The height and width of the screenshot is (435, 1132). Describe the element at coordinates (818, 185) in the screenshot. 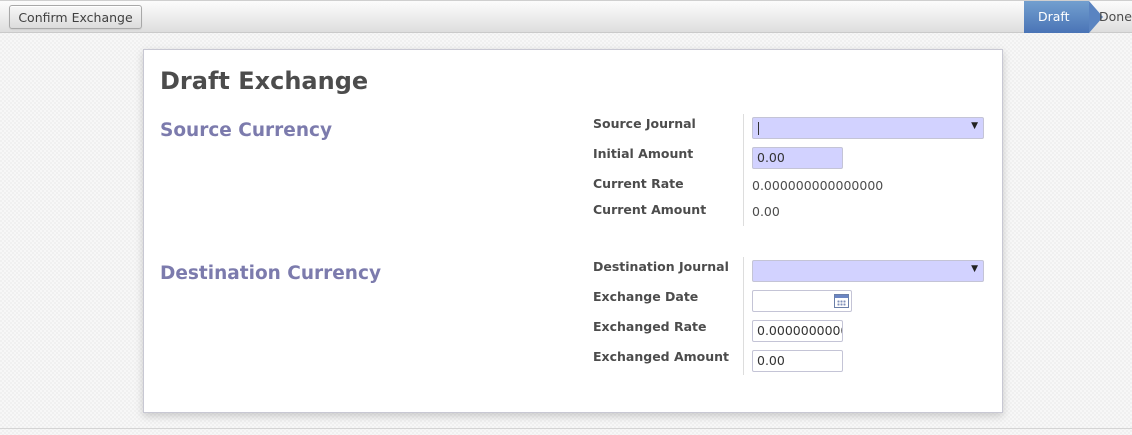

I see `current-rate-value: 0.000000000000000` at that location.